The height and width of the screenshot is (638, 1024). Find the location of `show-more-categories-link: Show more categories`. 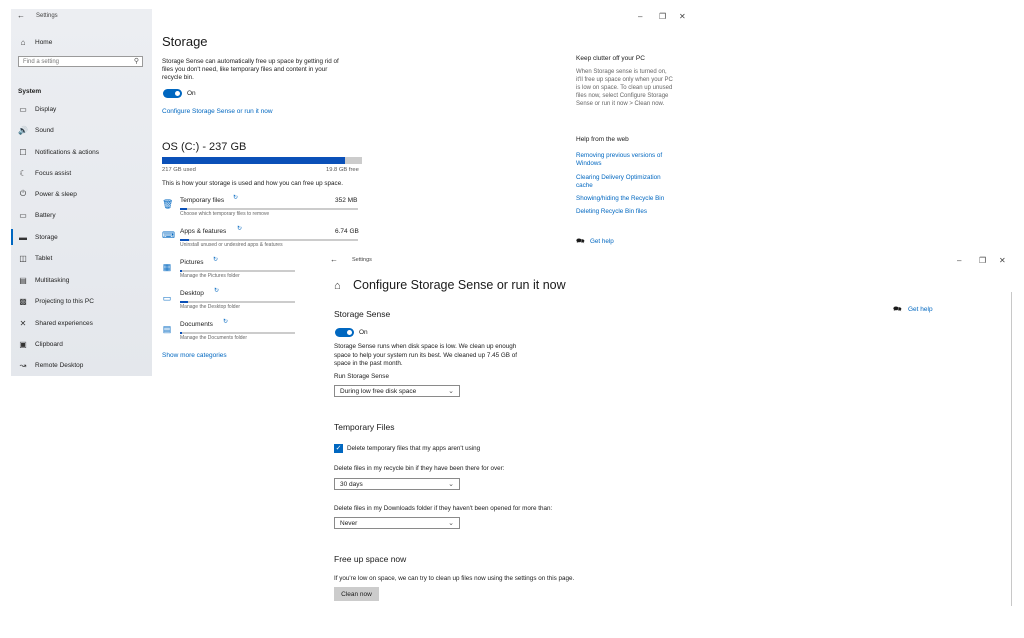

show-more-categories-link: Show more categories is located at coordinates (194, 355).